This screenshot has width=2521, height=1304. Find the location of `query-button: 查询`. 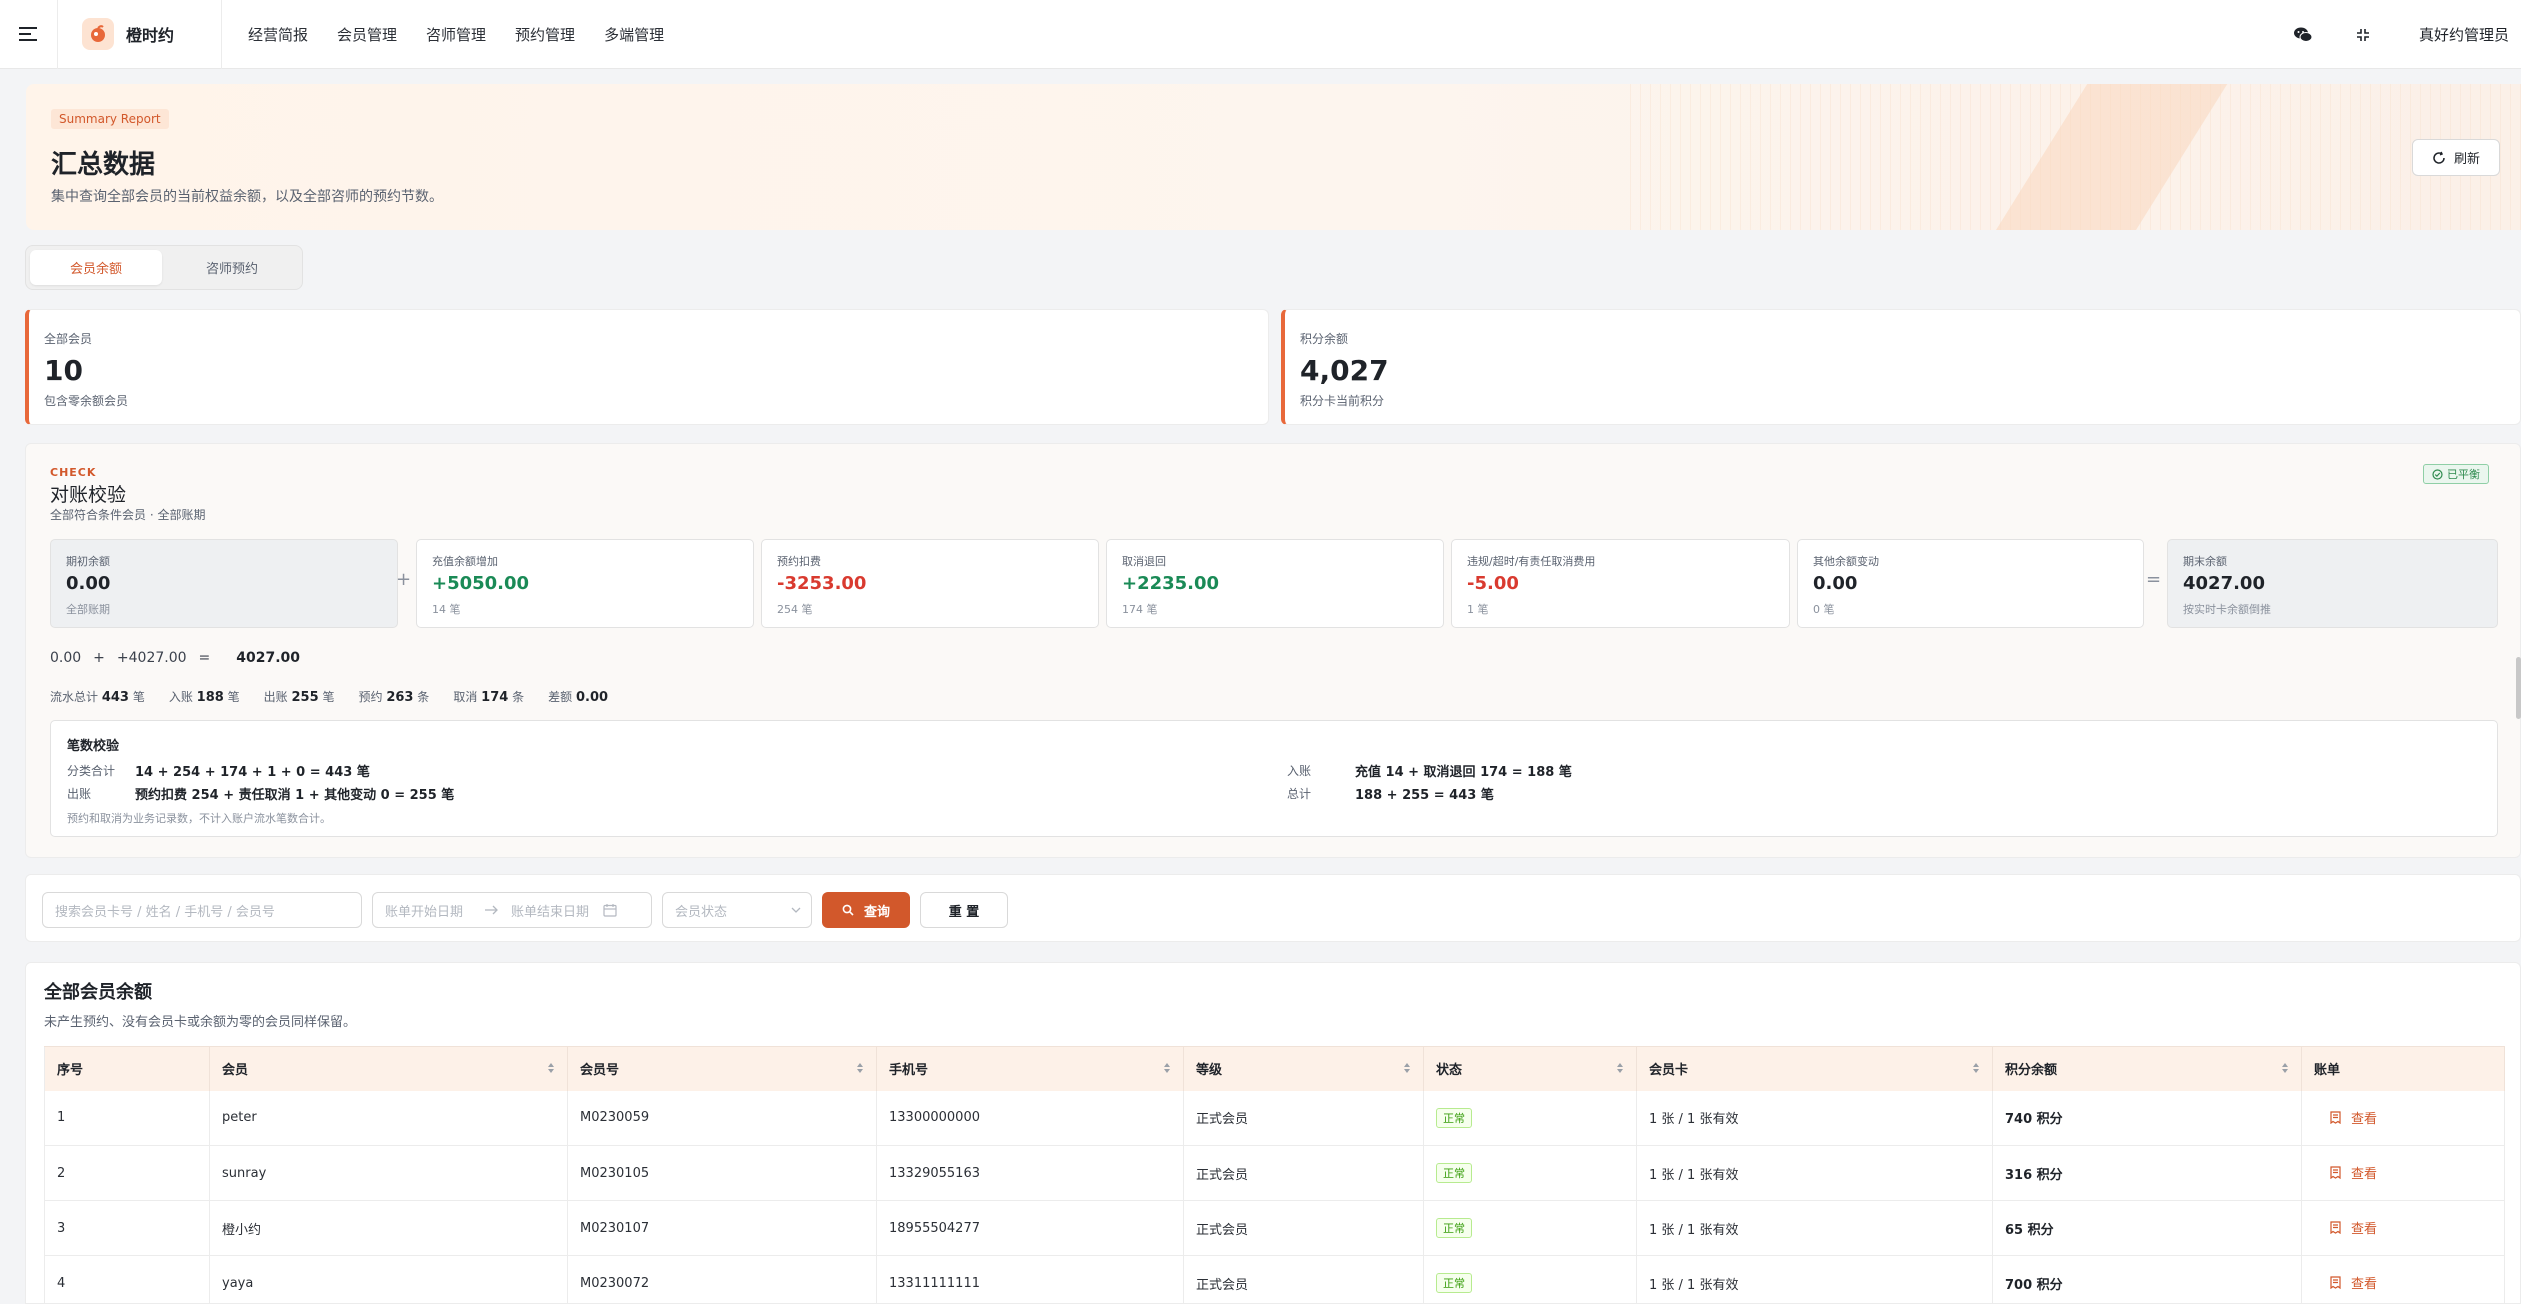

query-button: 查询 is located at coordinates (866, 910).